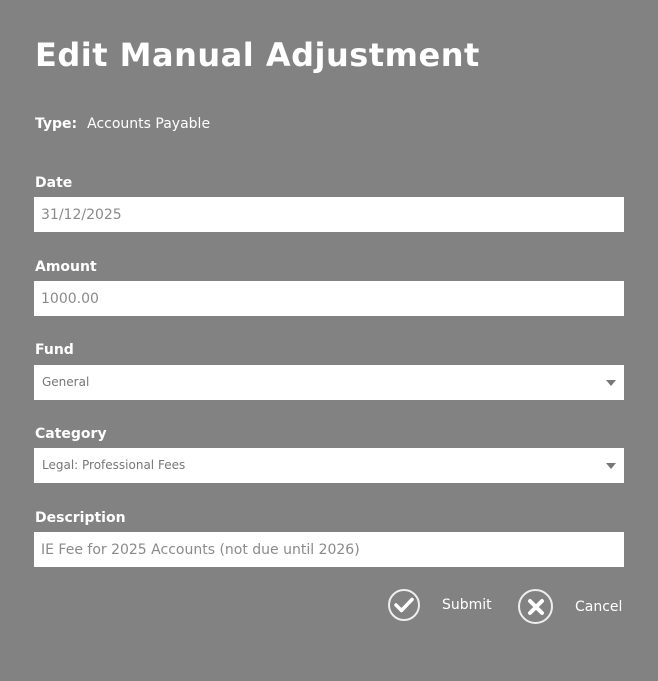  Describe the element at coordinates (66, 382) in the screenshot. I see `fund-value: General` at that location.